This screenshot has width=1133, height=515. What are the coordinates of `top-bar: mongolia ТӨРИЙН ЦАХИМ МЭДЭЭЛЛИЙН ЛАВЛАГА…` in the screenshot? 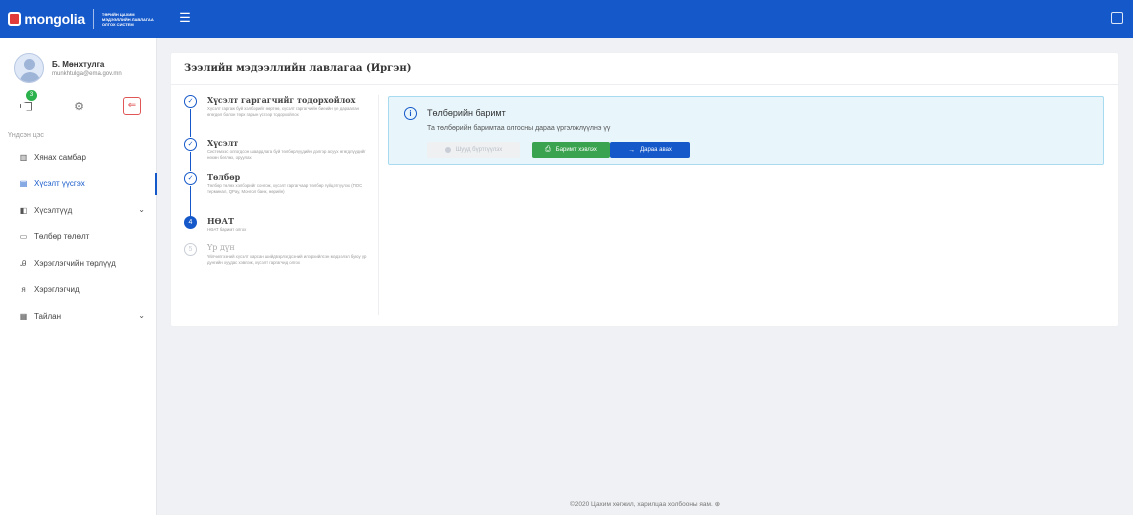 It's located at (566, 19).